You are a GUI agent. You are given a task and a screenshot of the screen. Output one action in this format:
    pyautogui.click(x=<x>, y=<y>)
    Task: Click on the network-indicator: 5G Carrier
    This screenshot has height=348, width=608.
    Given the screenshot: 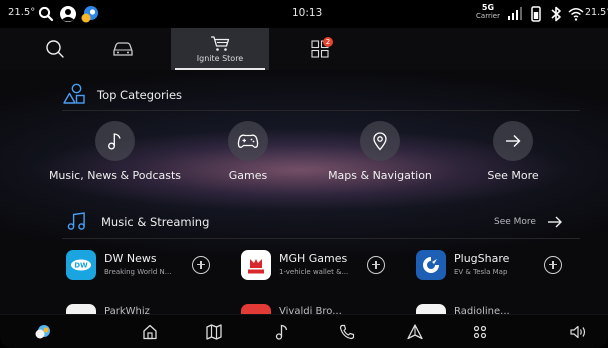 What is the action you would take?
    pyautogui.click(x=488, y=12)
    